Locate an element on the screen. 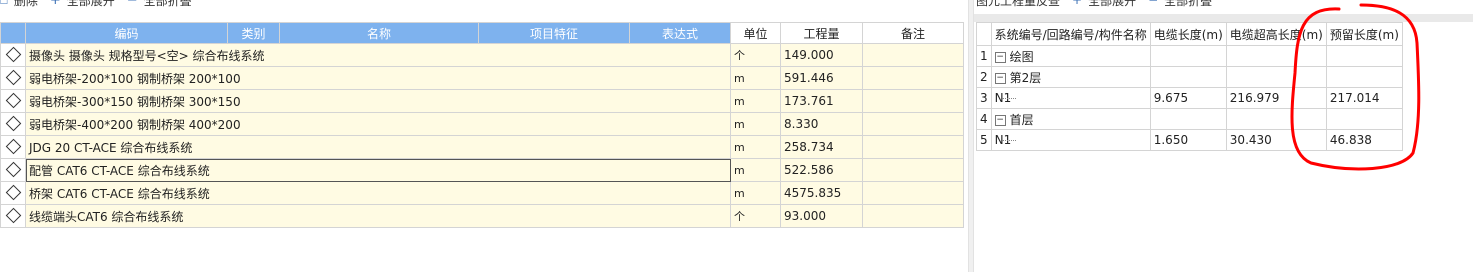 This screenshot has height=272, width=1473. row-index: 3 is located at coordinates (984, 98).